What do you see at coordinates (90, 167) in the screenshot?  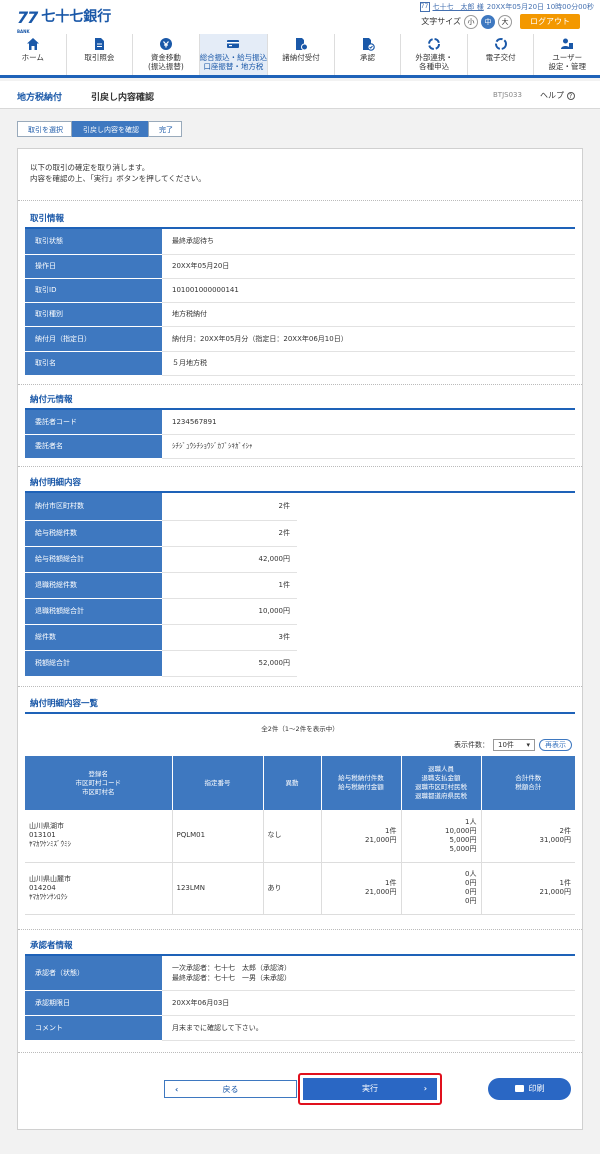 I see `intro-line: 以下の取引の確定を取り消します。` at bounding box center [90, 167].